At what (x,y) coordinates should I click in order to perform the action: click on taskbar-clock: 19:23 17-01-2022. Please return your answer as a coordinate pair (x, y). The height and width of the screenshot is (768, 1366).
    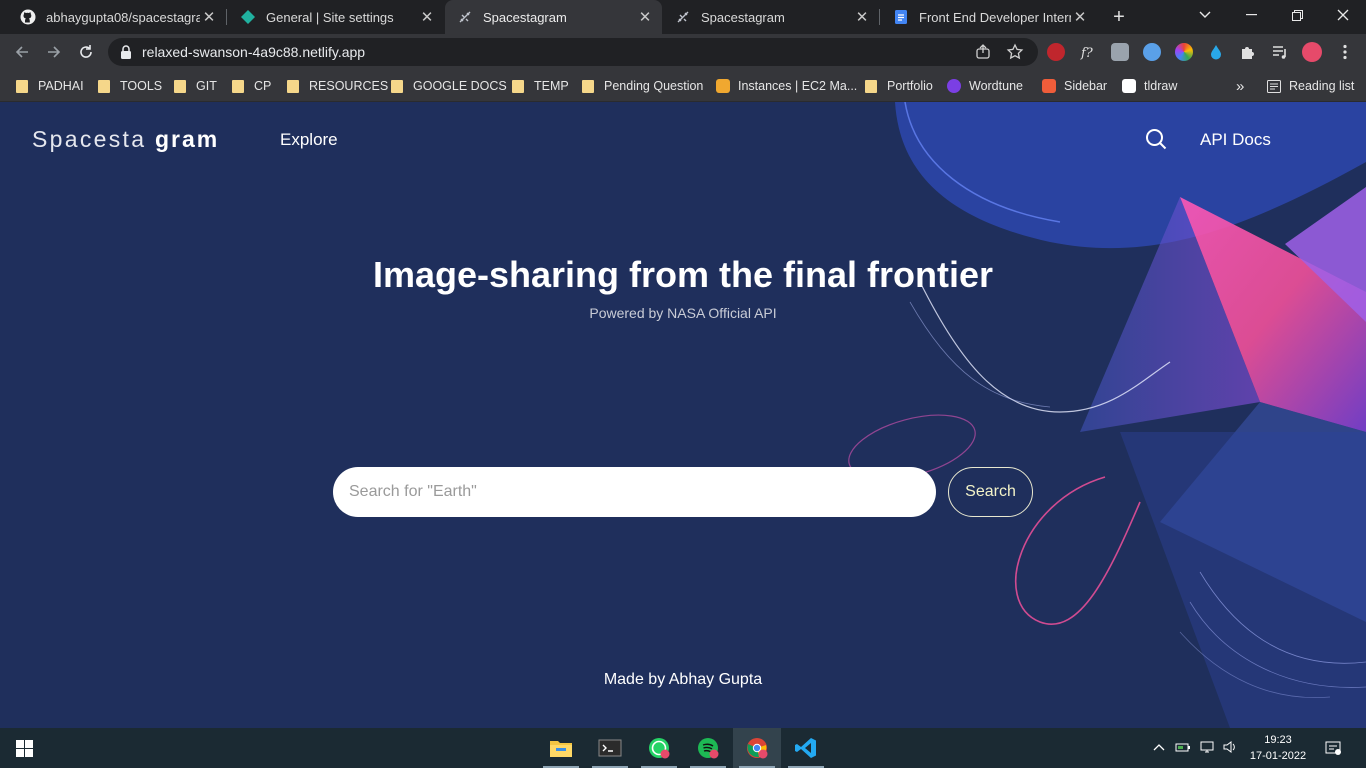
    Looking at the image, I should click on (1278, 748).